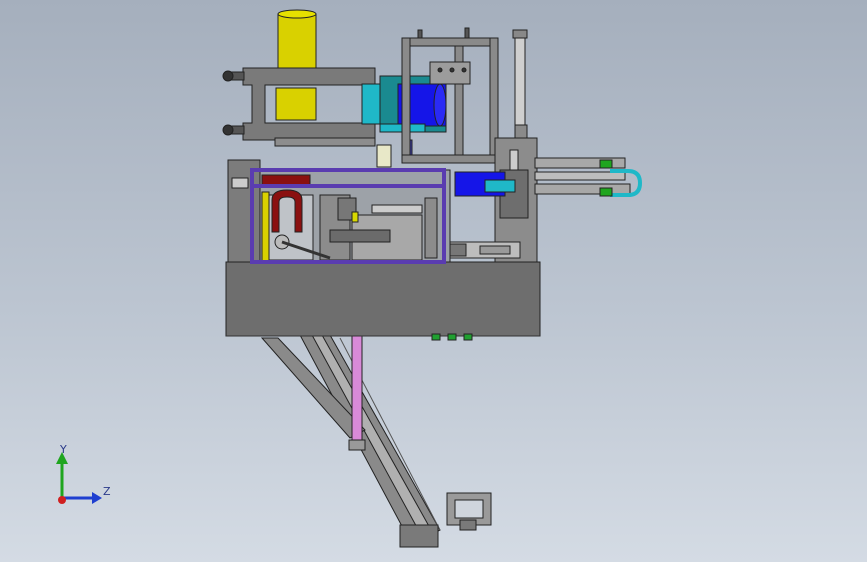 The width and height of the screenshot is (867, 562). I want to click on axis-triad-icon, so click(79, 478).